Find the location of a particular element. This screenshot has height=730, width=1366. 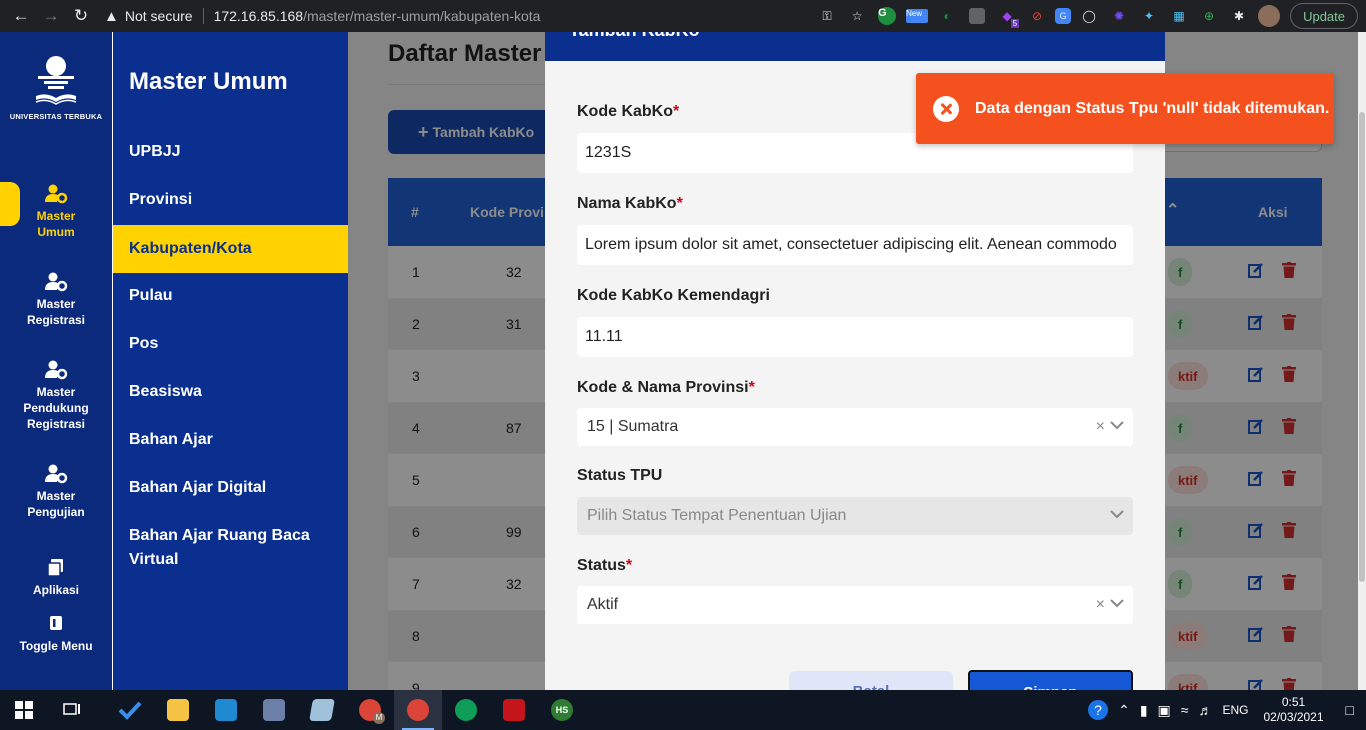

field-label-kode-kabko: Kode KabKo* is located at coordinates (628, 111).